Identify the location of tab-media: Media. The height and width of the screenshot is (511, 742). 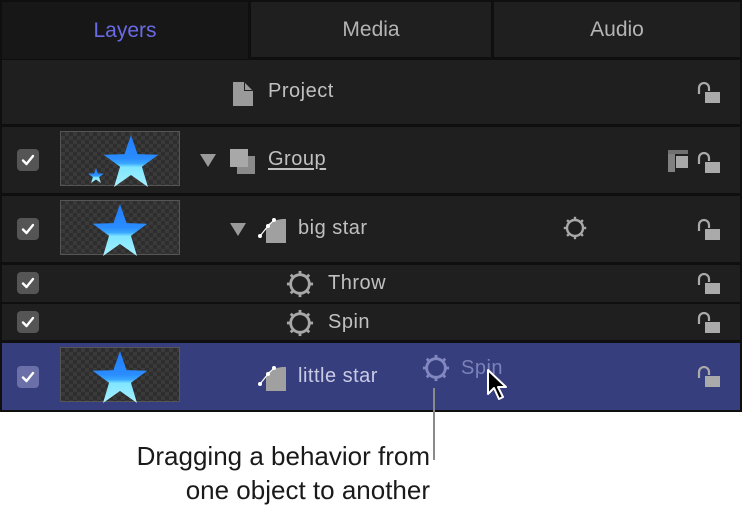
(371, 29).